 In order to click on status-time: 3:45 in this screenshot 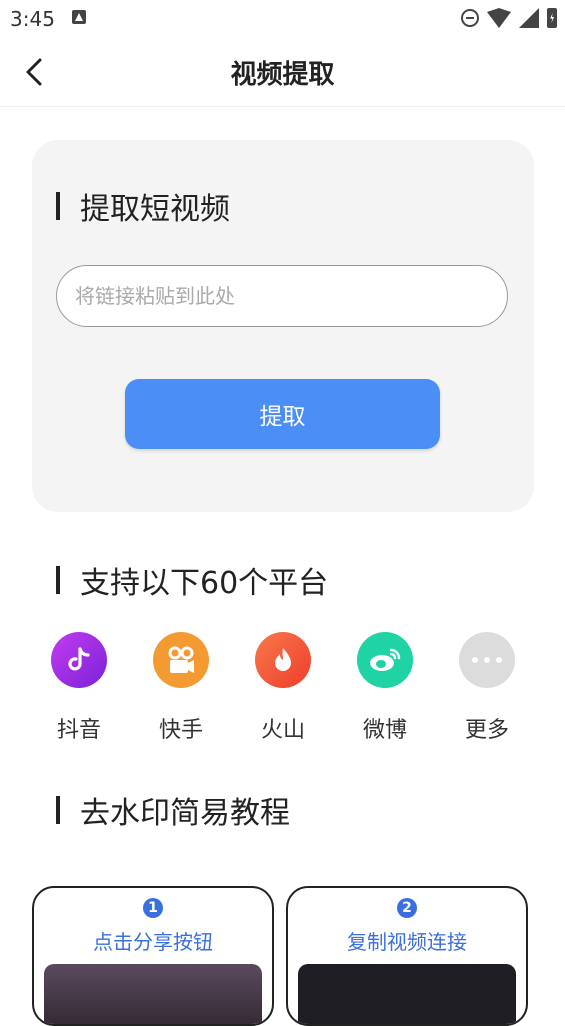, I will do `click(32, 19)`.